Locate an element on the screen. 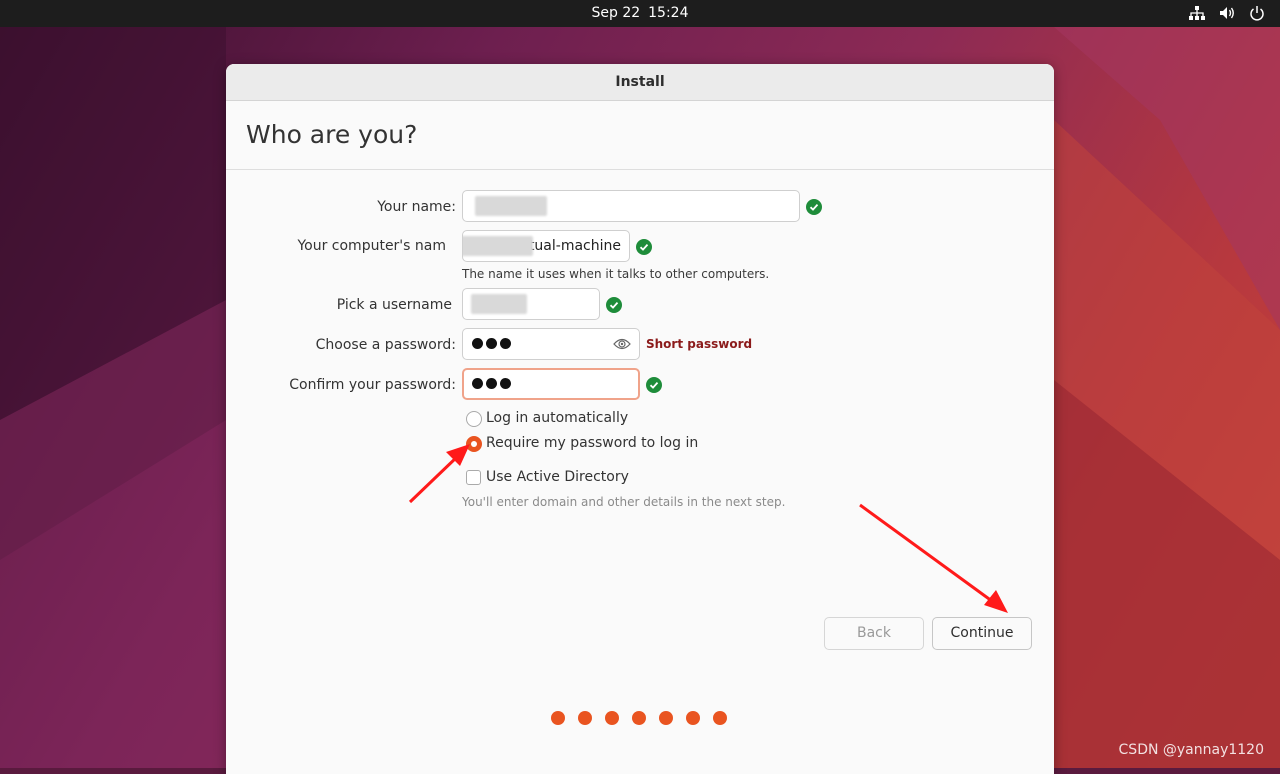 The height and width of the screenshot is (774, 1280). arrow-to-continue is located at coordinates (933, 558).